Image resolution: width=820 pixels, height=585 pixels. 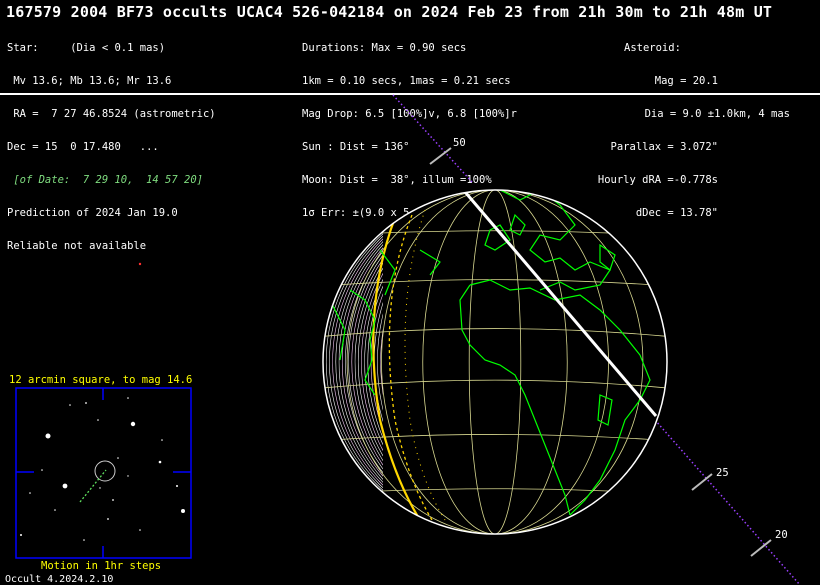 I want to click on track-label-bottom: 20, so click(x=781, y=535).